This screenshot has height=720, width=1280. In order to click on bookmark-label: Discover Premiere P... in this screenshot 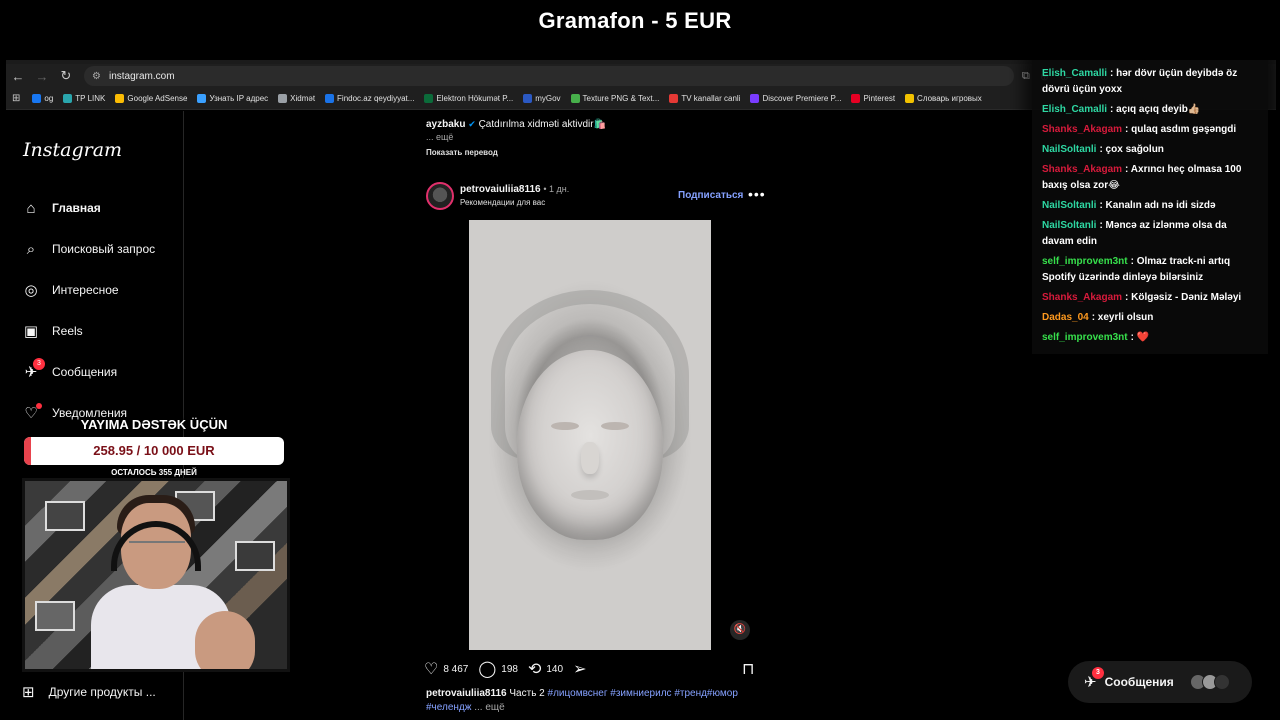, I will do `click(802, 98)`.